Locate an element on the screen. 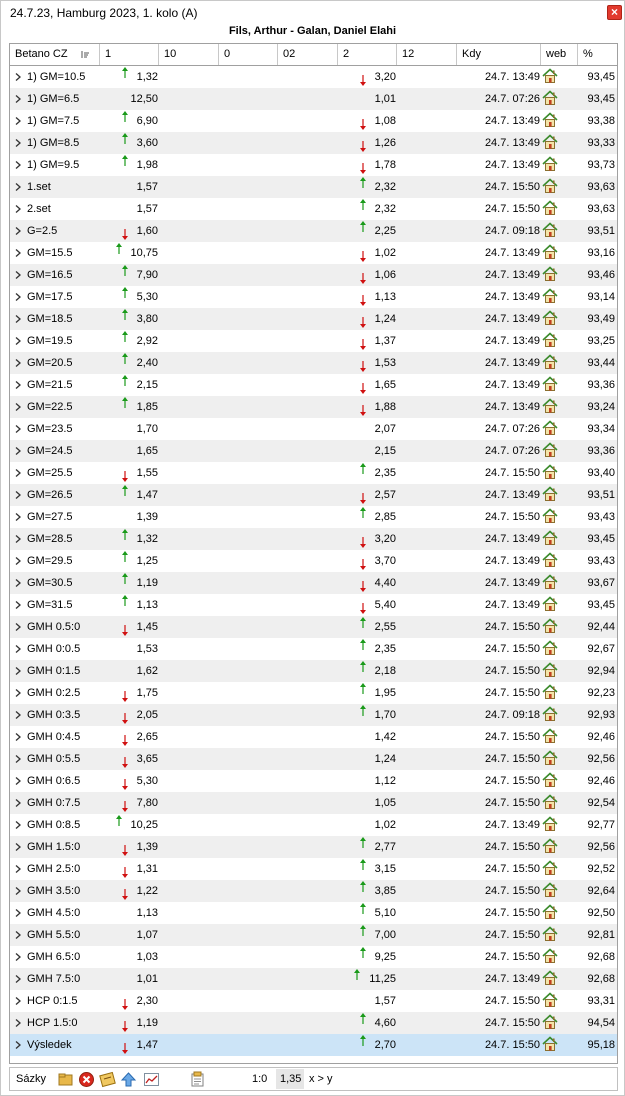 Image resolution: width=625 pixels, height=1096 pixels. col-header-02: 02 is located at coordinates (308, 54).